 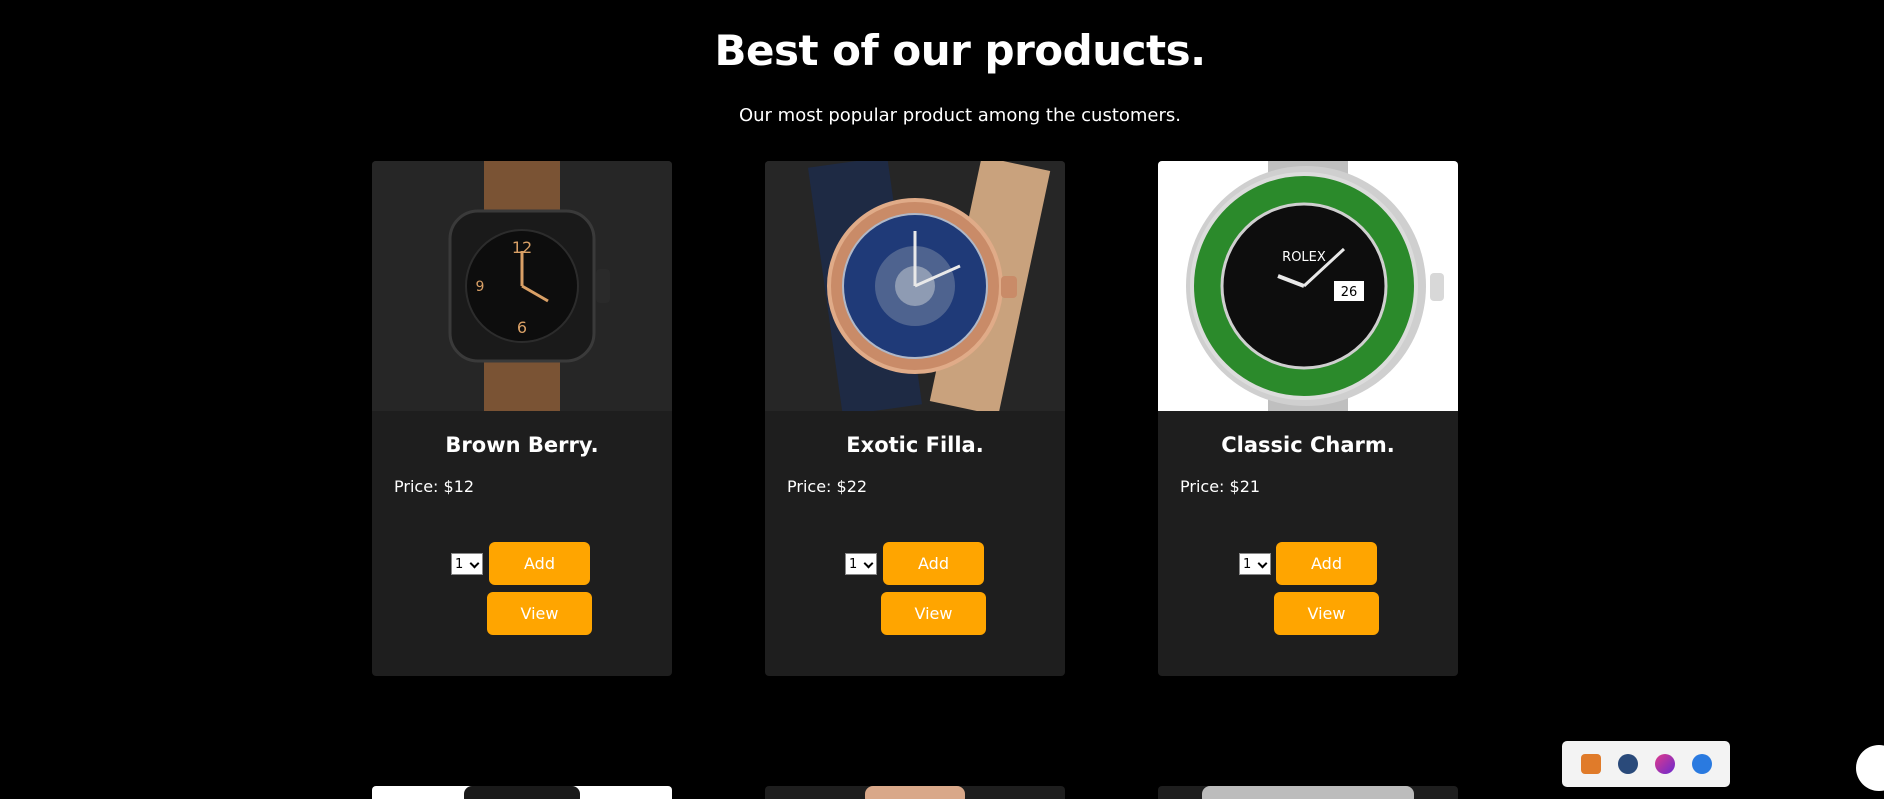 What do you see at coordinates (1308, 445) in the screenshot?
I see `product-name: Classic Charm.` at bounding box center [1308, 445].